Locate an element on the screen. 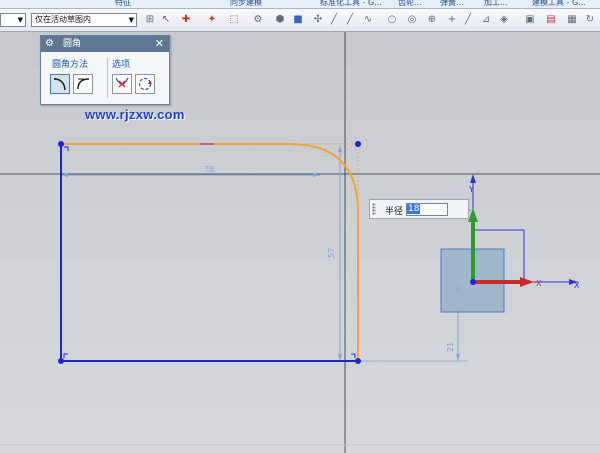 The image size is (600, 453). untrimmed-fillet-icon is located at coordinates (83, 84).